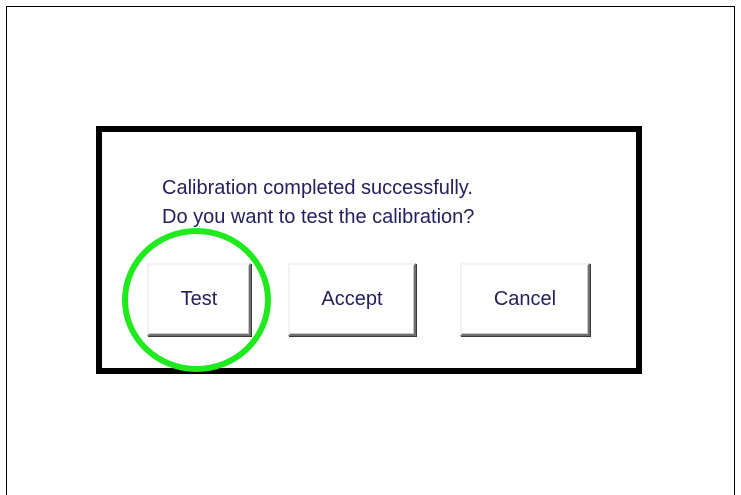  What do you see at coordinates (352, 299) in the screenshot?
I see `accept-button: Accept` at bounding box center [352, 299].